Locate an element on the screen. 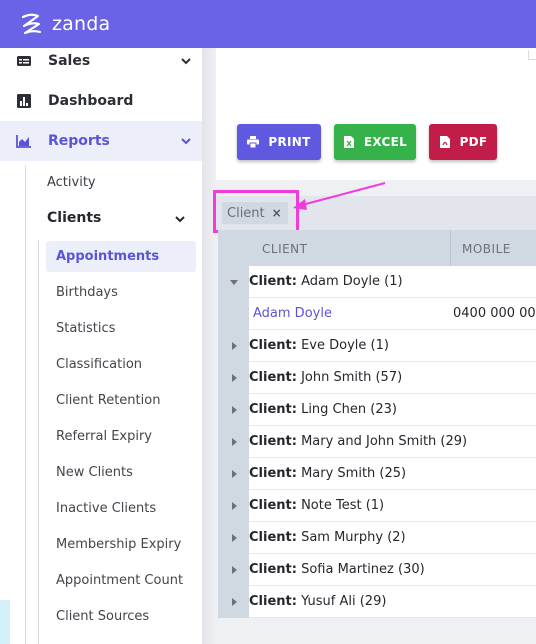 The height and width of the screenshot is (644, 536). group-label: Mary and John Smith (29) is located at coordinates (384, 441).